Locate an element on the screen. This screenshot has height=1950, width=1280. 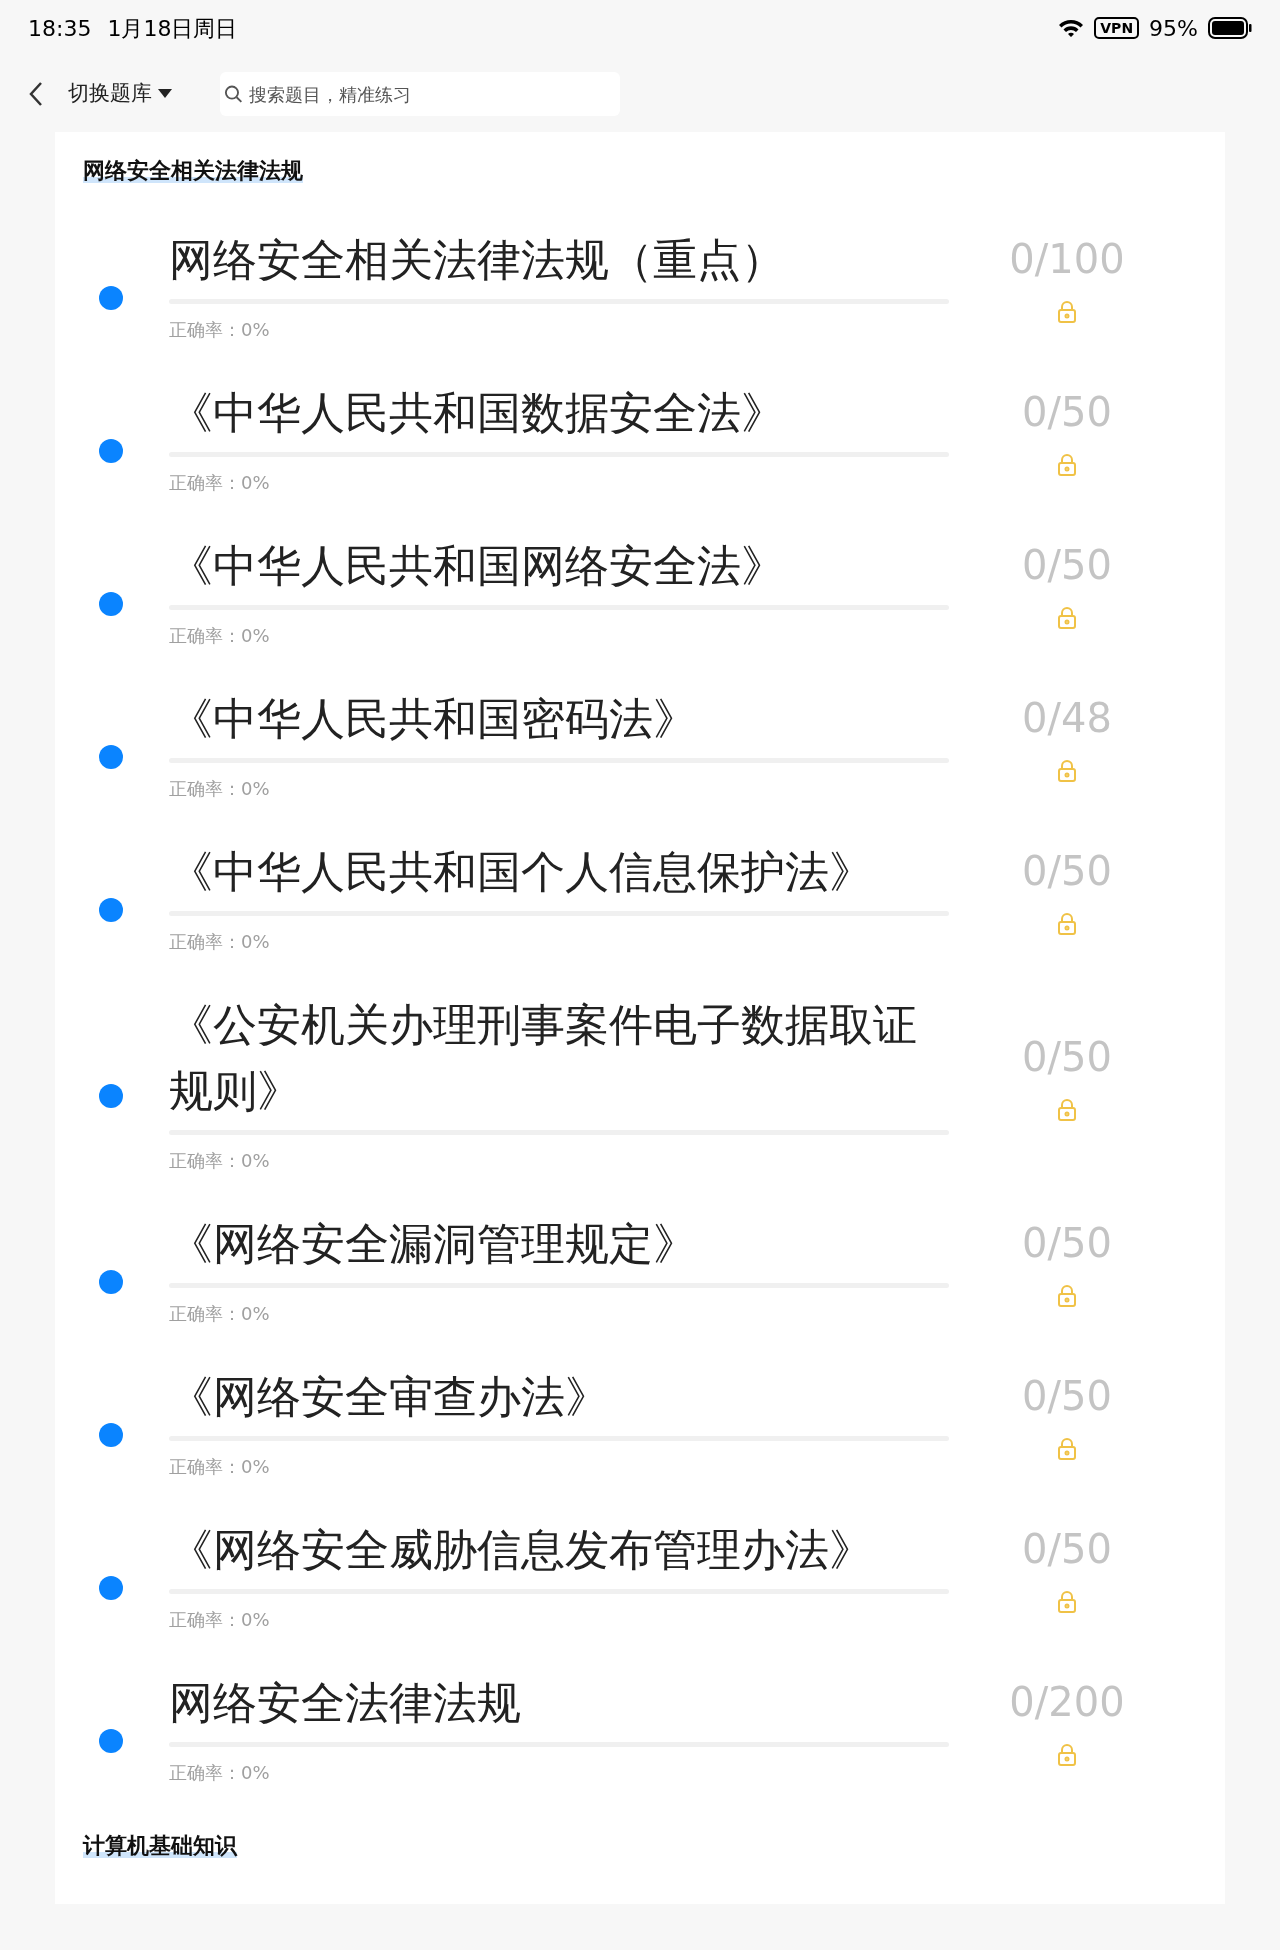
caret-icon is located at coordinates (165, 94).